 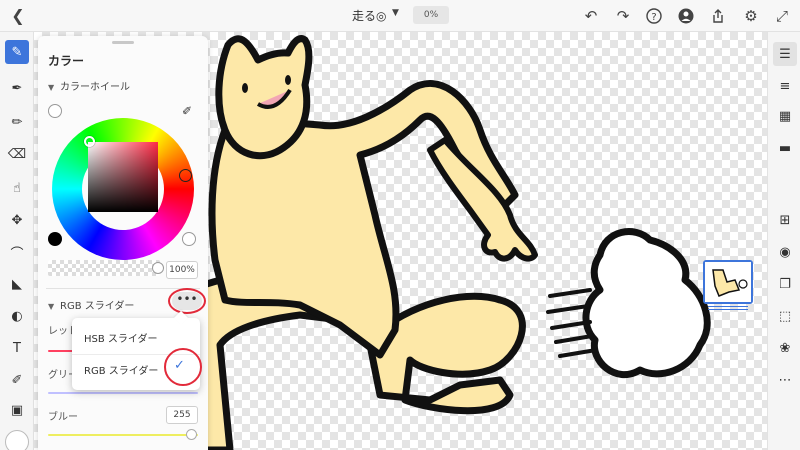 What do you see at coordinates (785, 380) in the screenshot?
I see `more-options-icon: ⋯` at bounding box center [785, 380].